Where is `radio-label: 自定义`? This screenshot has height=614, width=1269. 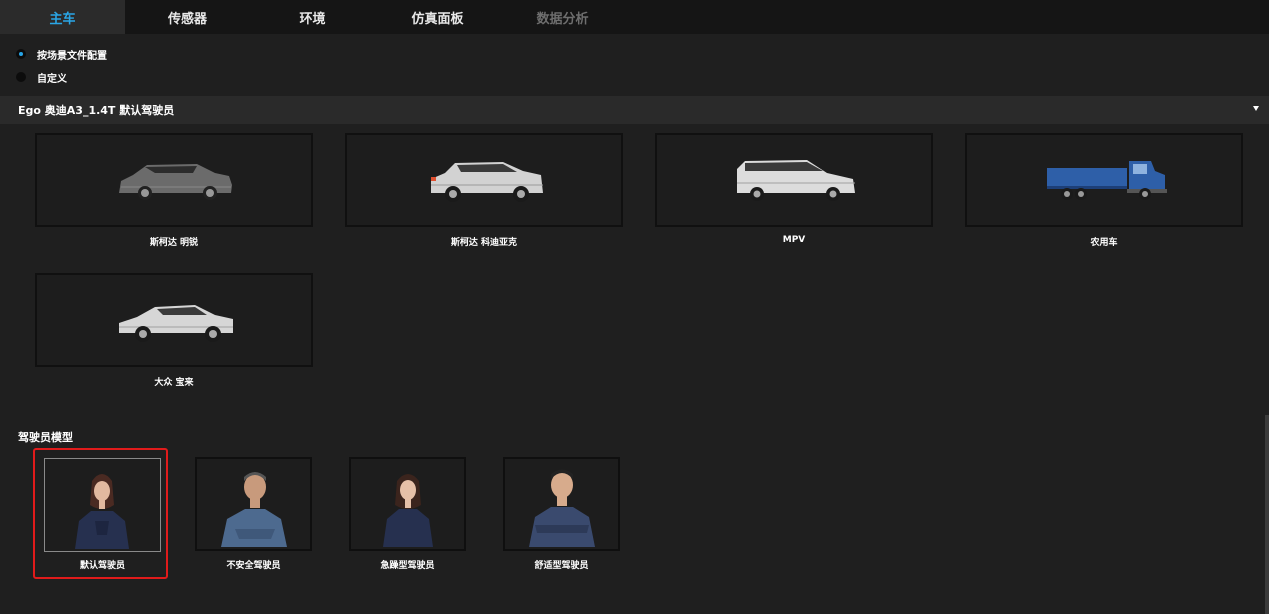
radio-label: 自定义 is located at coordinates (52, 79).